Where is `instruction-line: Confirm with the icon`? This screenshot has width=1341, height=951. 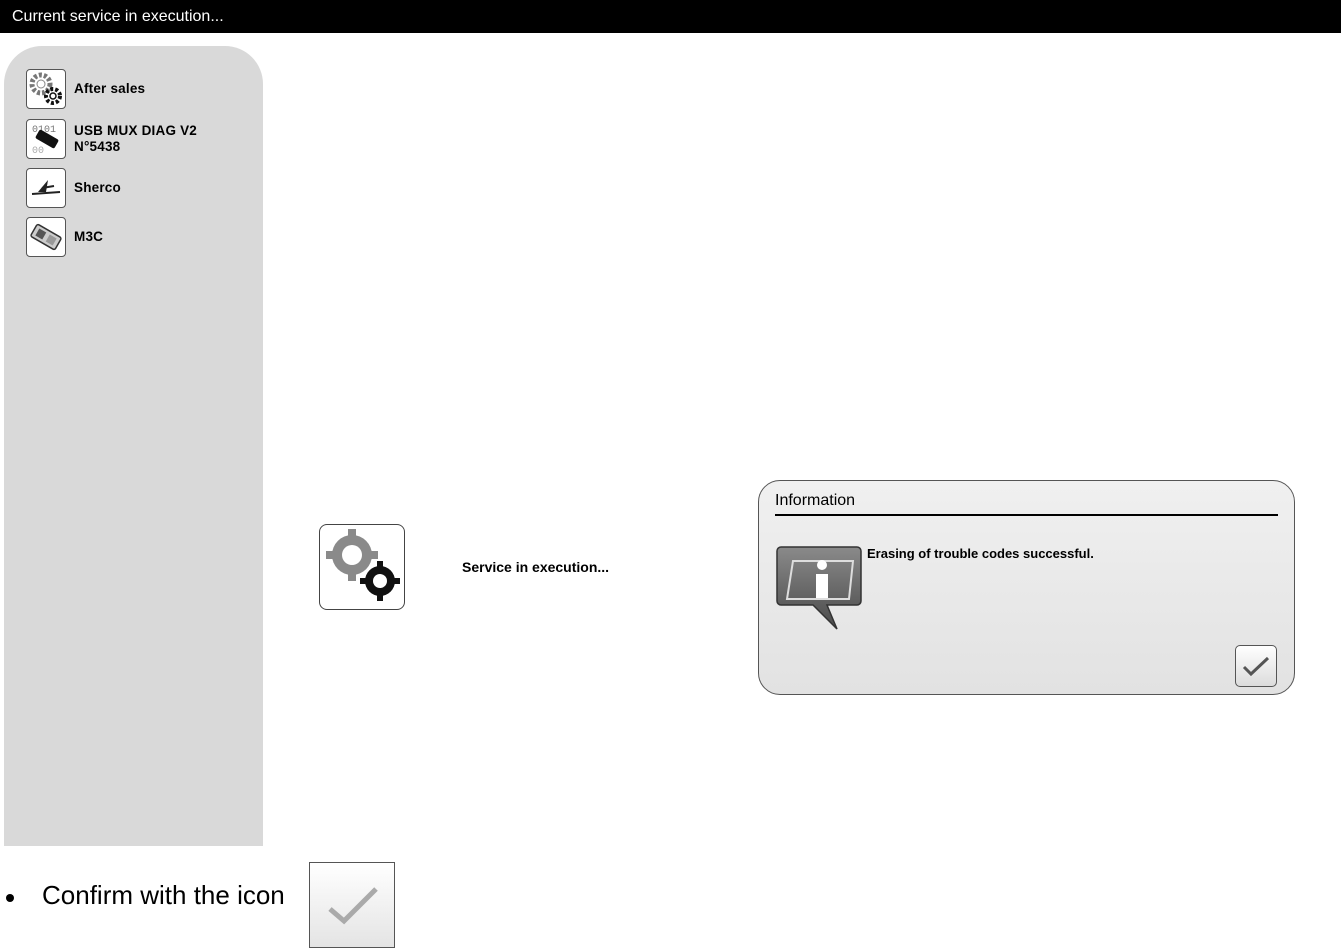
instruction-line: Confirm with the icon is located at coordinates (300, 905).